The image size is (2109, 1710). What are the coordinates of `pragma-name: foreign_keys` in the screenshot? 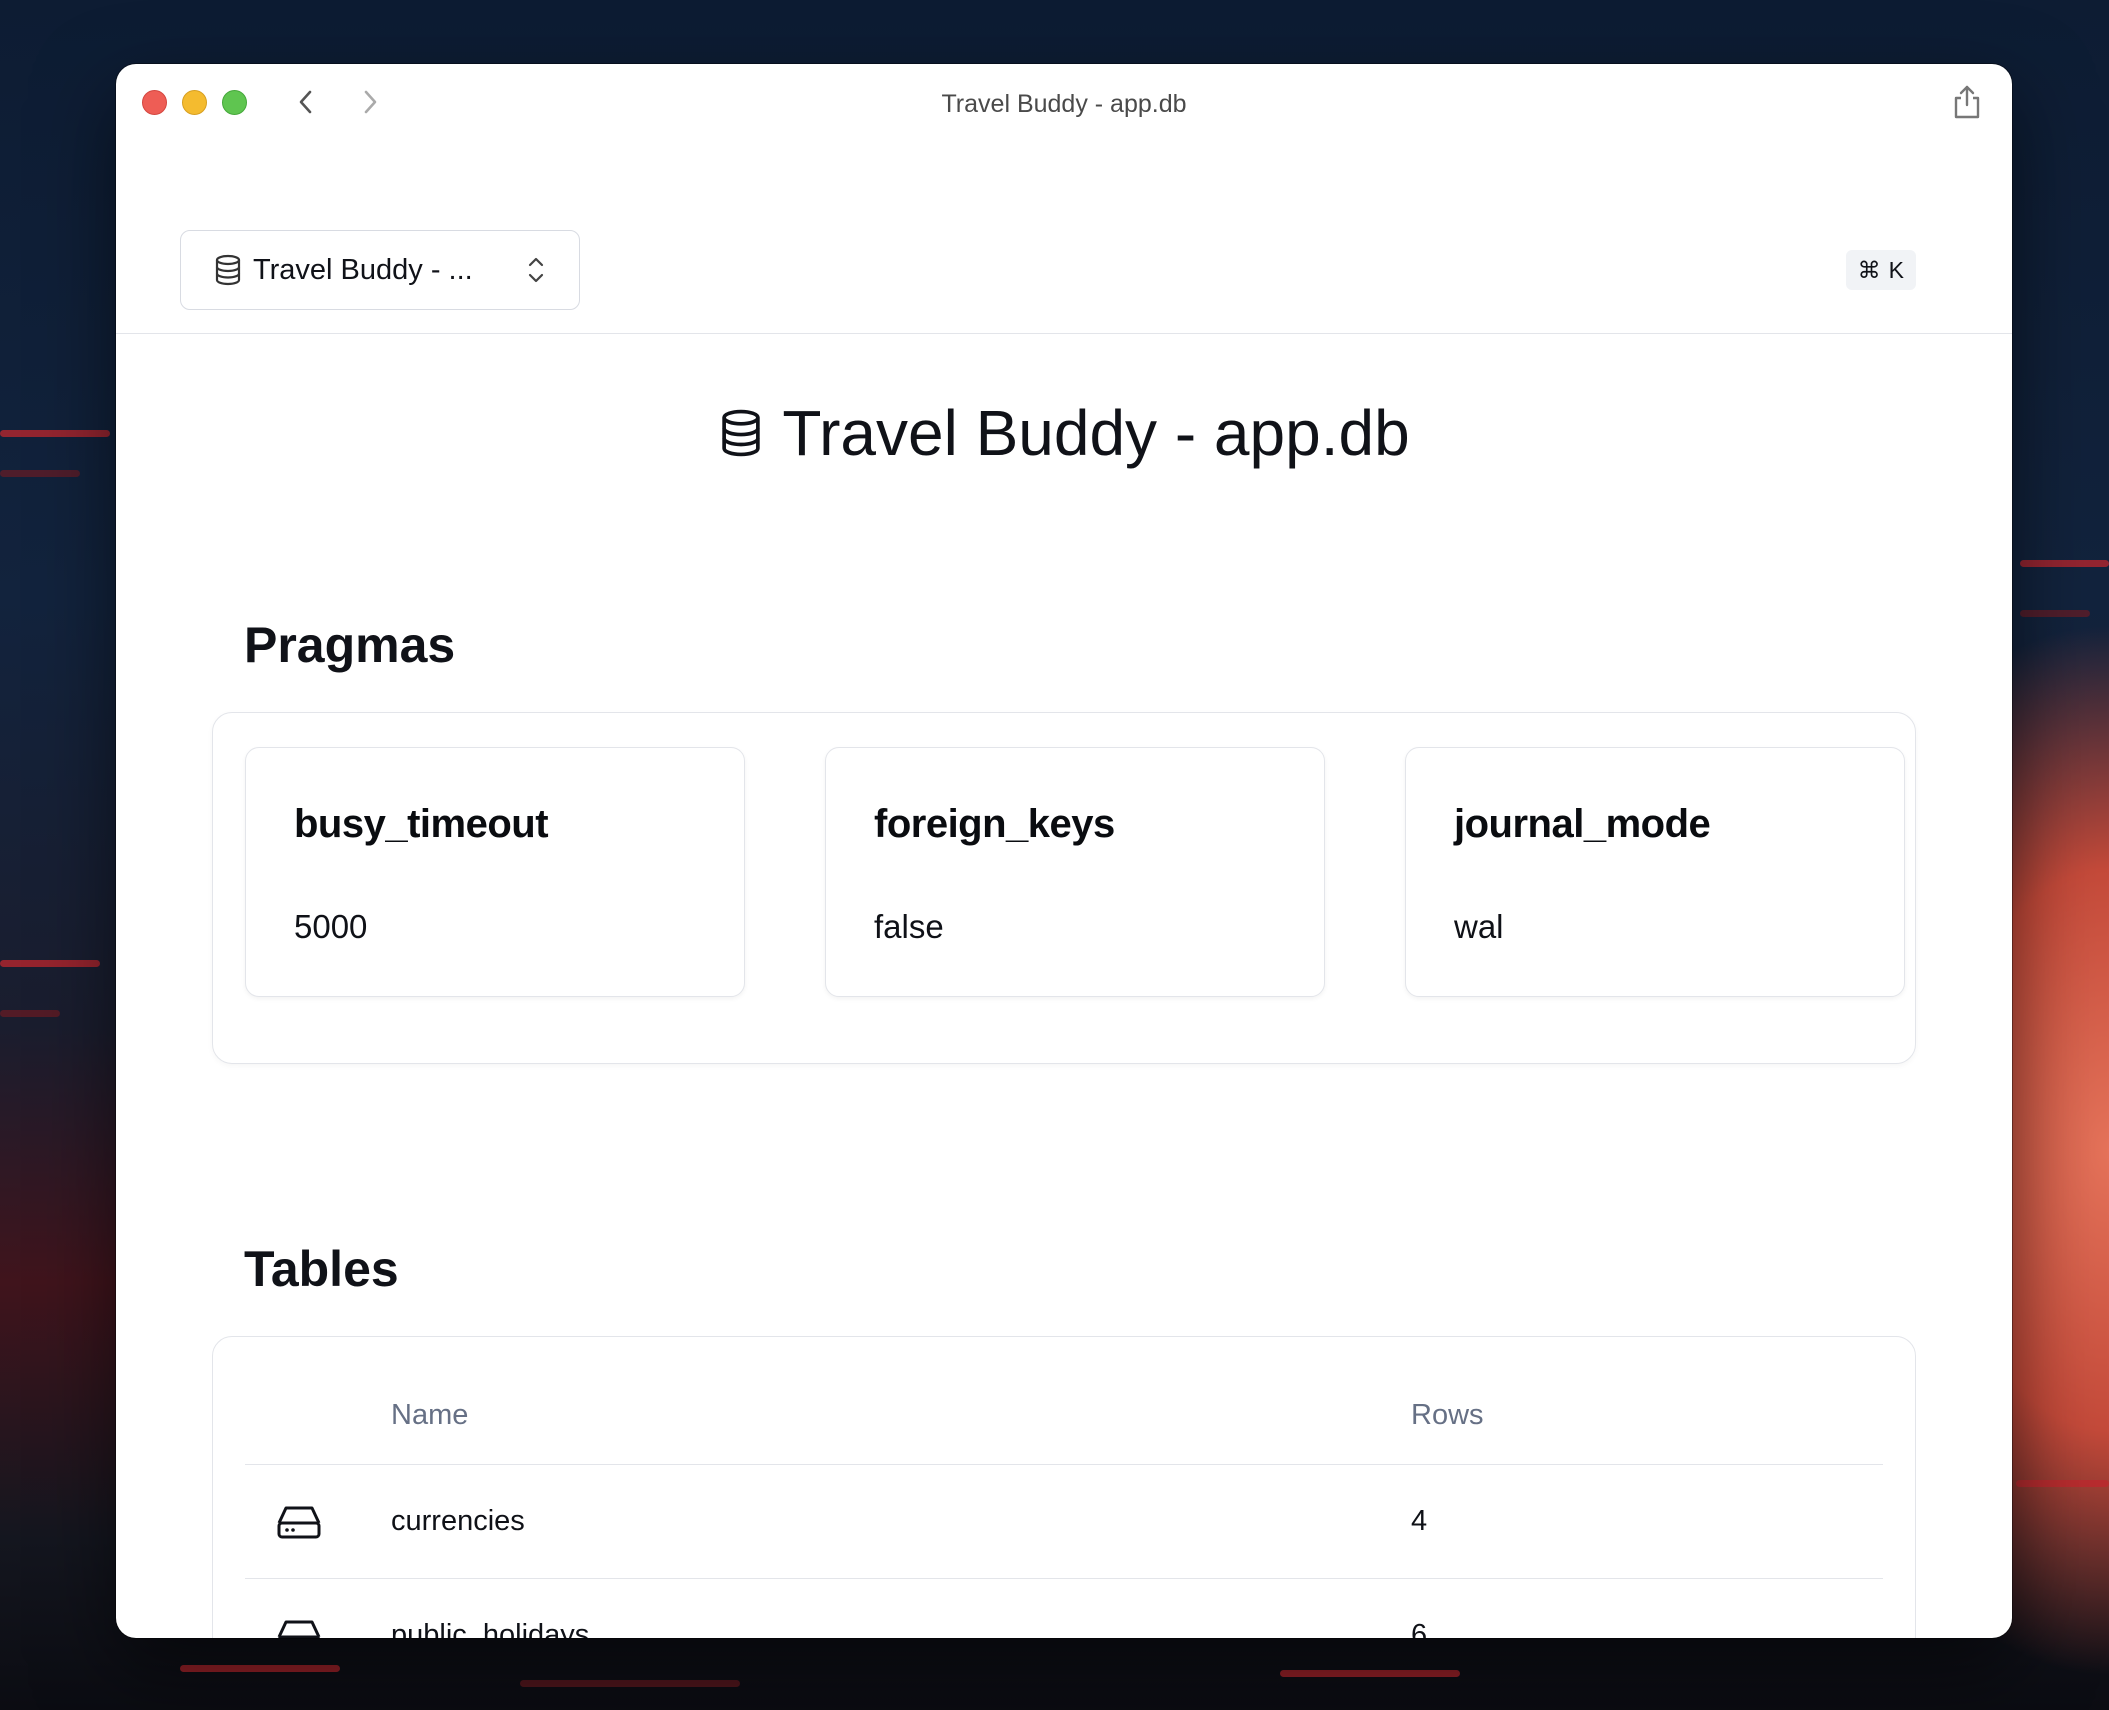 It's located at (994, 824).